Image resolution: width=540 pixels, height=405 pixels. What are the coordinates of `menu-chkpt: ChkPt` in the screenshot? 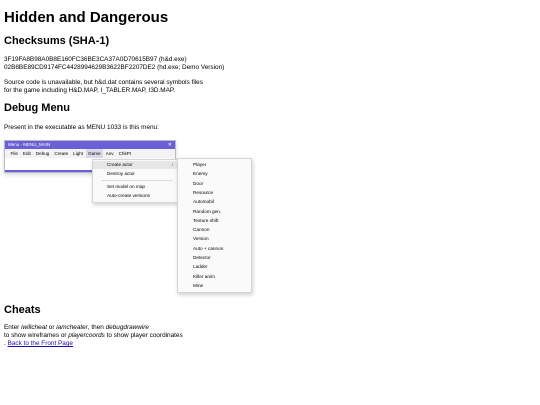 It's located at (125, 153).